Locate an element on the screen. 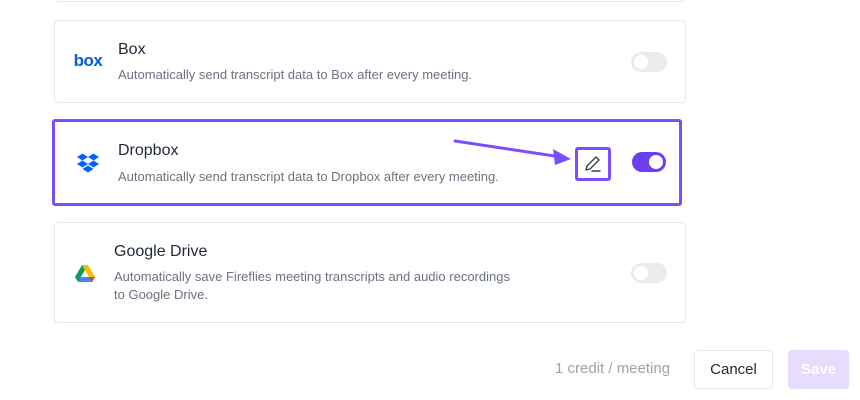 The width and height of the screenshot is (860, 400). cancel-button: Cancel is located at coordinates (733, 369).